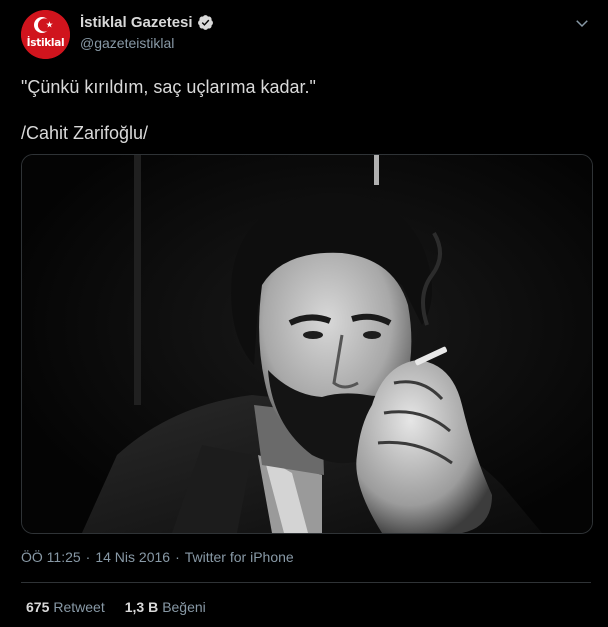  What do you see at coordinates (85, 133) in the screenshot?
I see `tweet-text-line: /Cahit Zarifoğlu/` at bounding box center [85, 133].